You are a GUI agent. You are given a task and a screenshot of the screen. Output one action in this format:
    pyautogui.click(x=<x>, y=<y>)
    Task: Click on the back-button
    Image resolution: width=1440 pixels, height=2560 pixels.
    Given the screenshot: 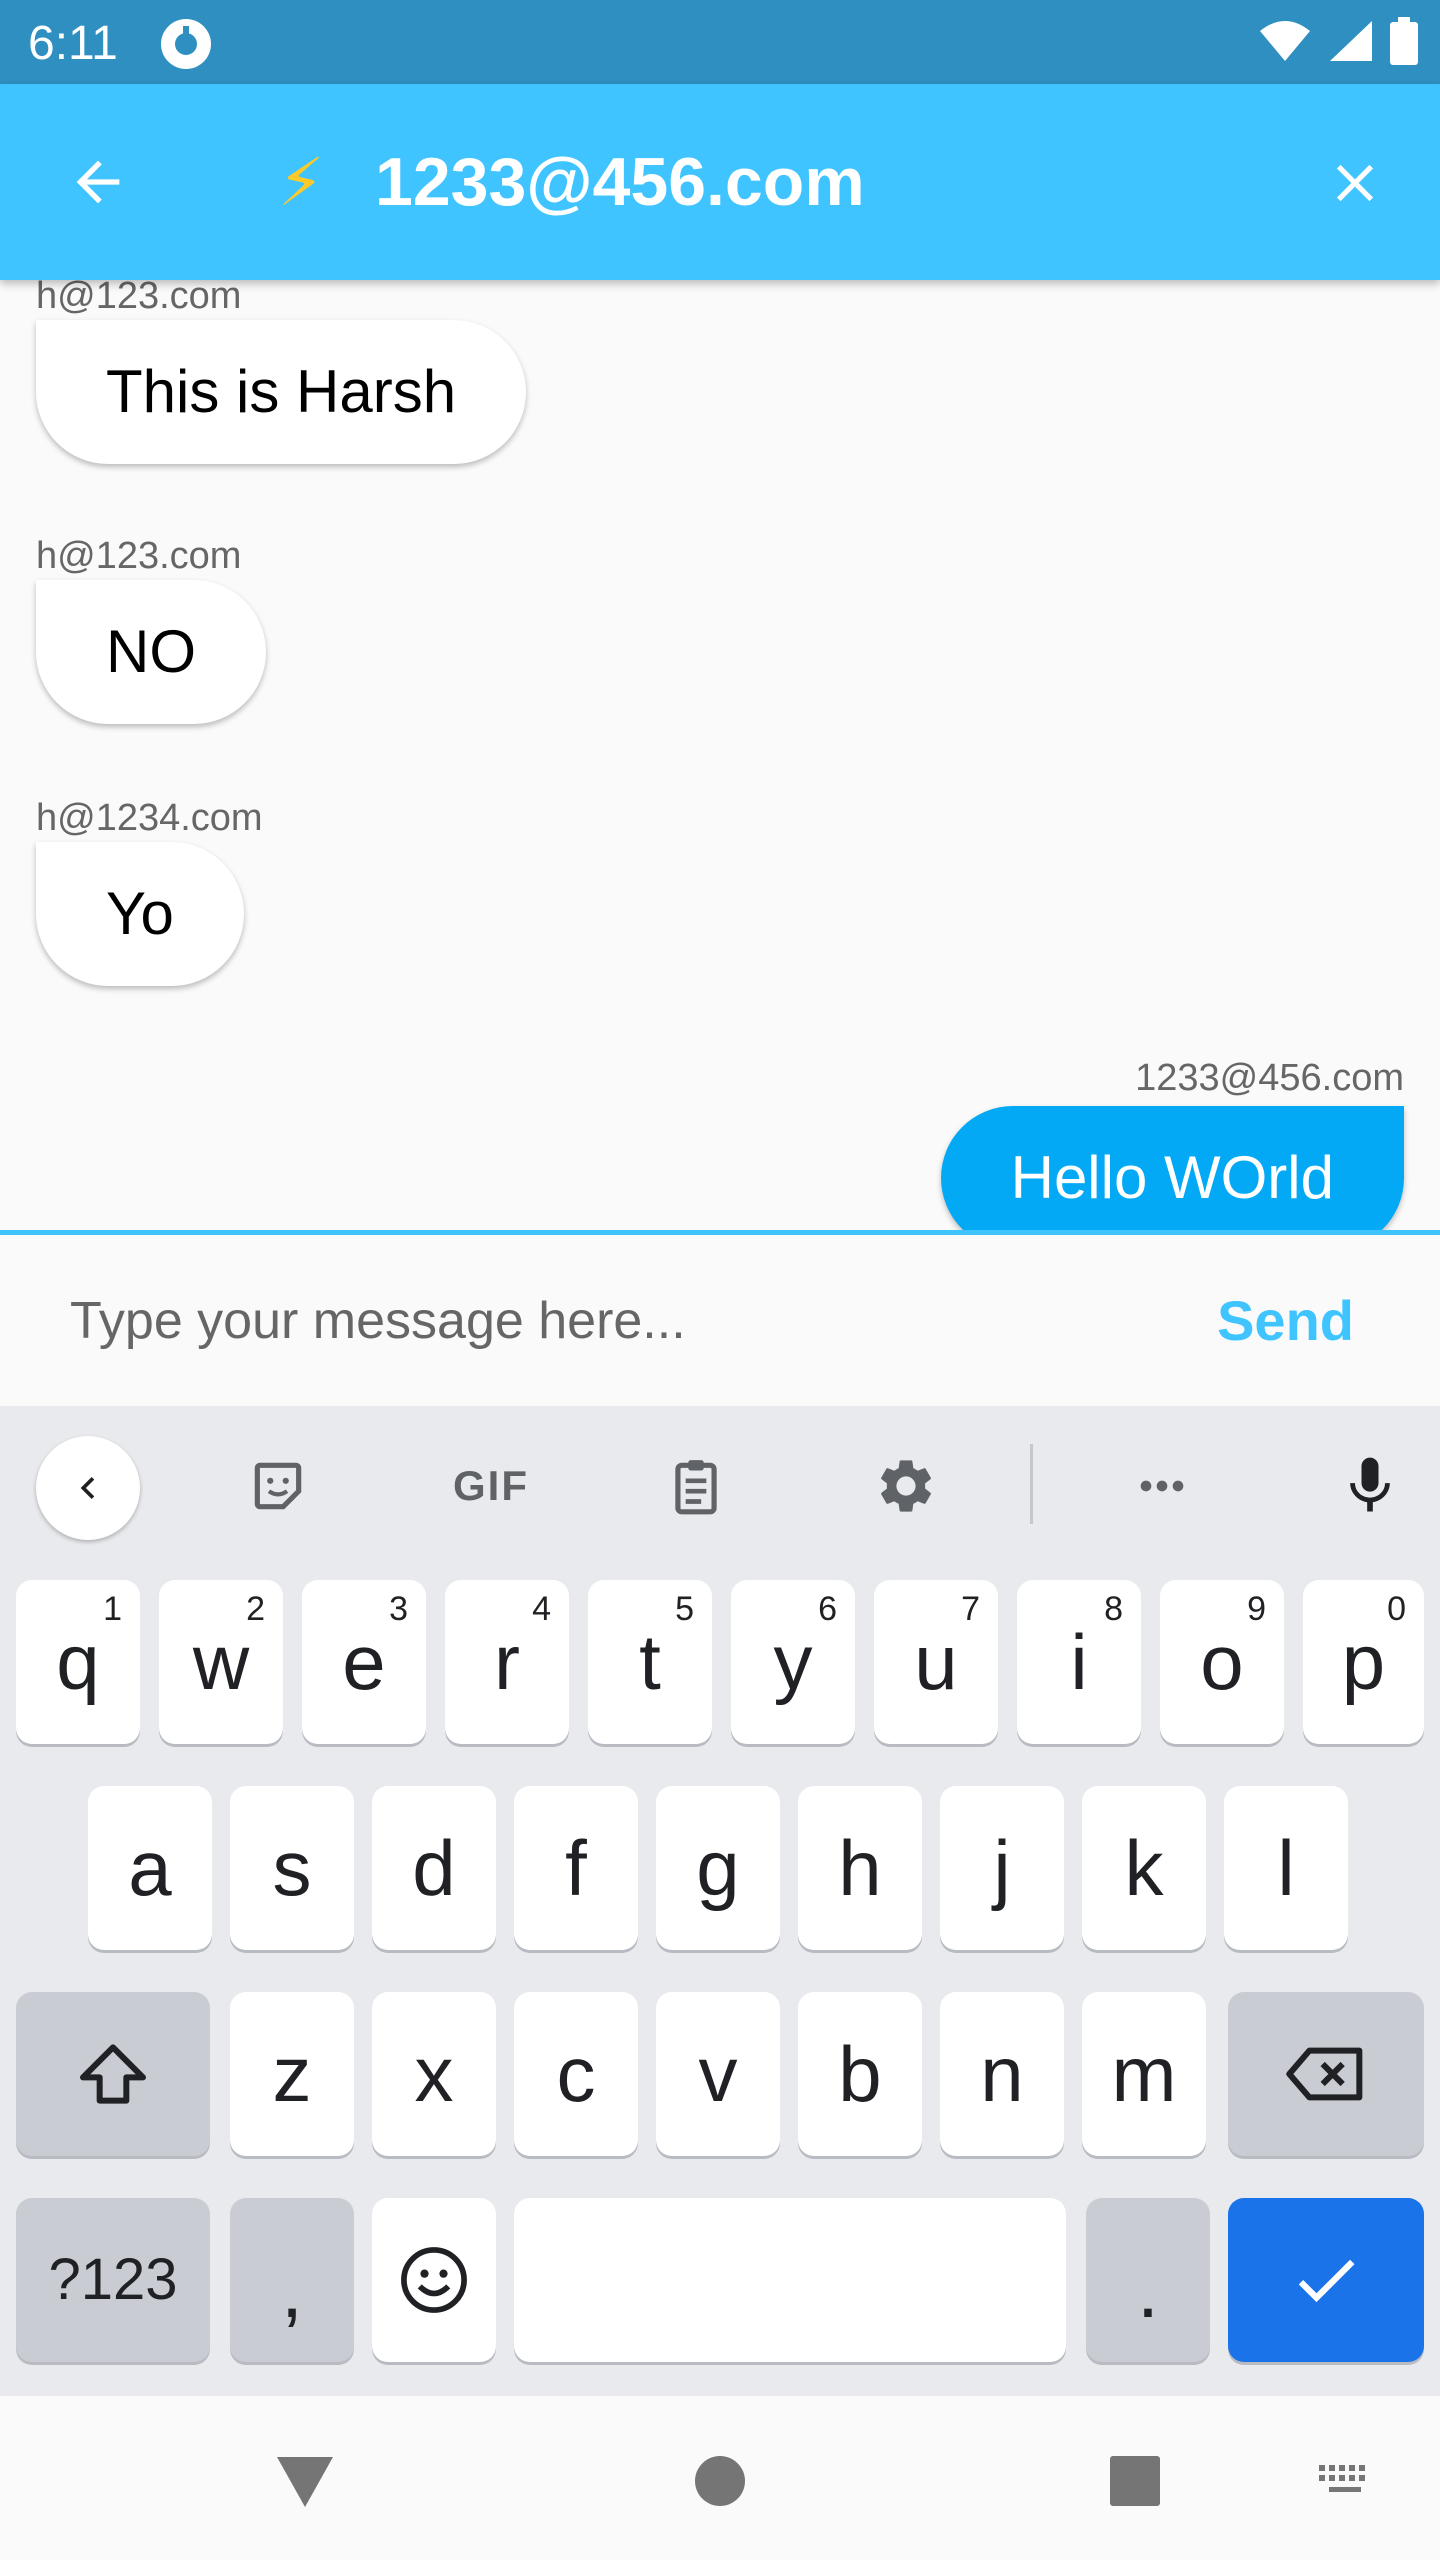 What is the action you would take?
    pyautogui.click(x=98, y=182)
    